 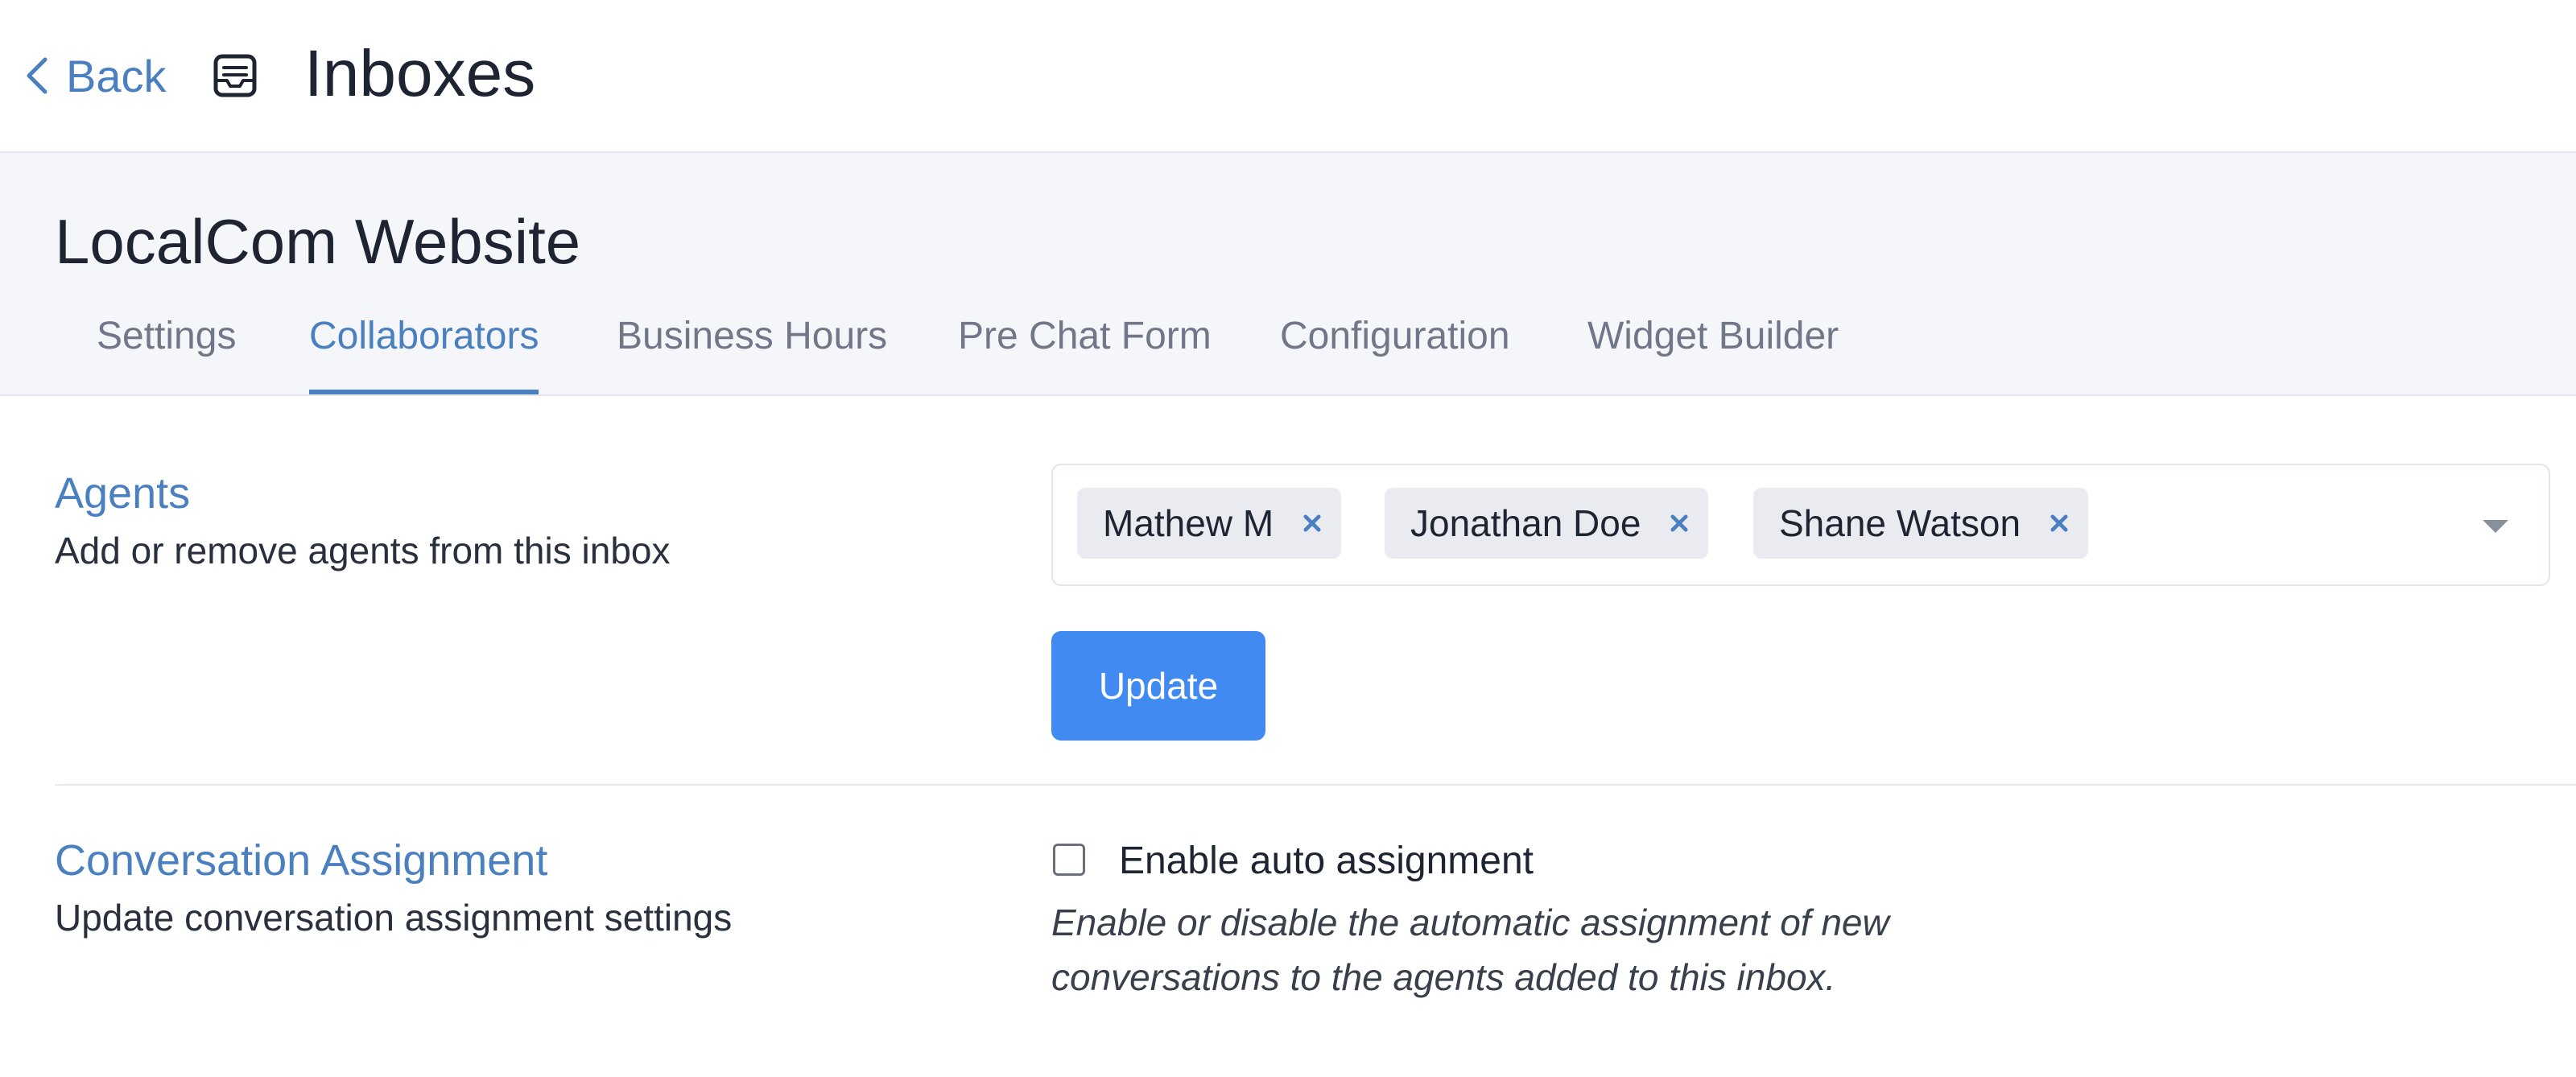 What do you see at coordinates (424, 349) in the screenshot?
I see `tab-collaborators: Collaborators` at bounding box center [424, 349].